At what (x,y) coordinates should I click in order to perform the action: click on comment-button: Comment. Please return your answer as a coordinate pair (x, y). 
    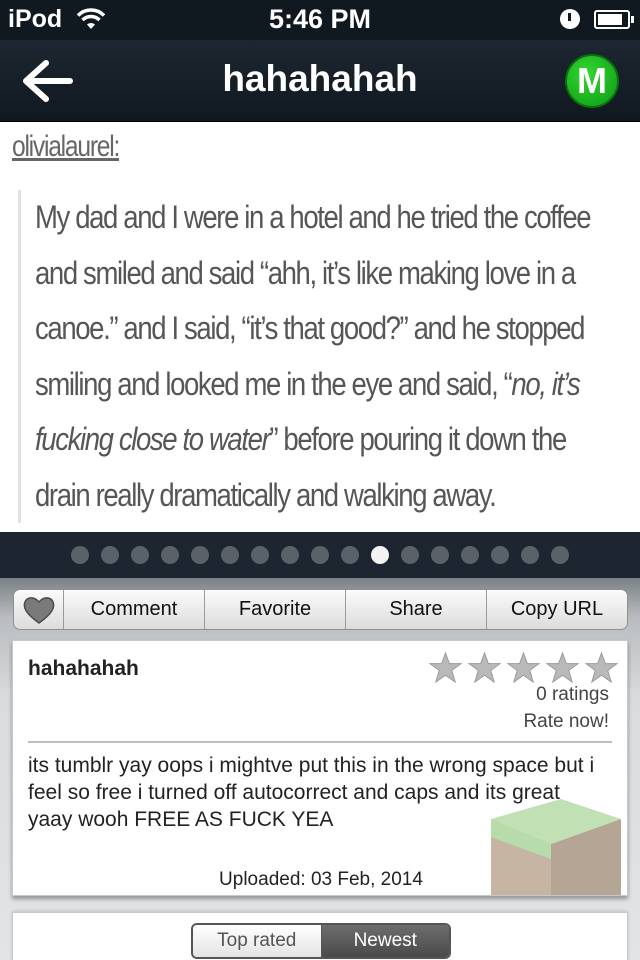
    Looking at the image, I should click on (134, 609).